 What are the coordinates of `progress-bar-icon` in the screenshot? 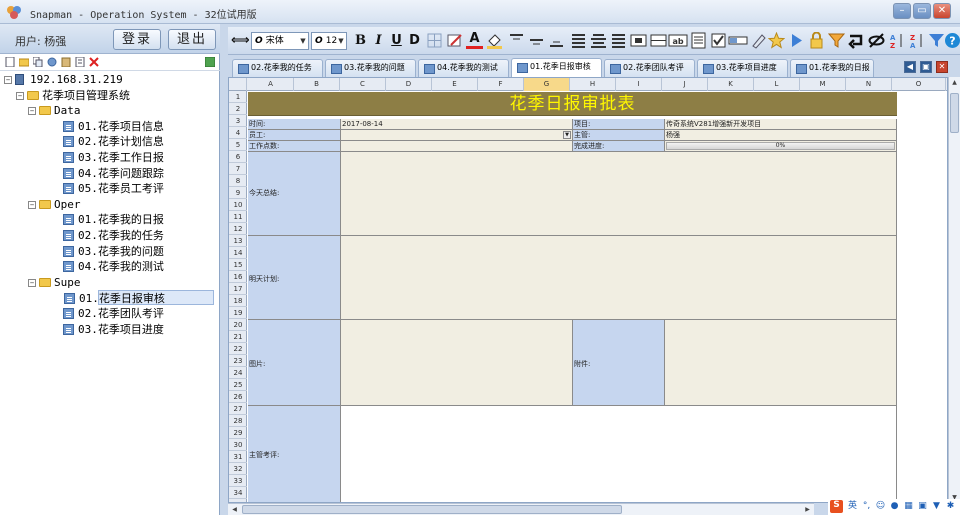 It's located at (738, 40).